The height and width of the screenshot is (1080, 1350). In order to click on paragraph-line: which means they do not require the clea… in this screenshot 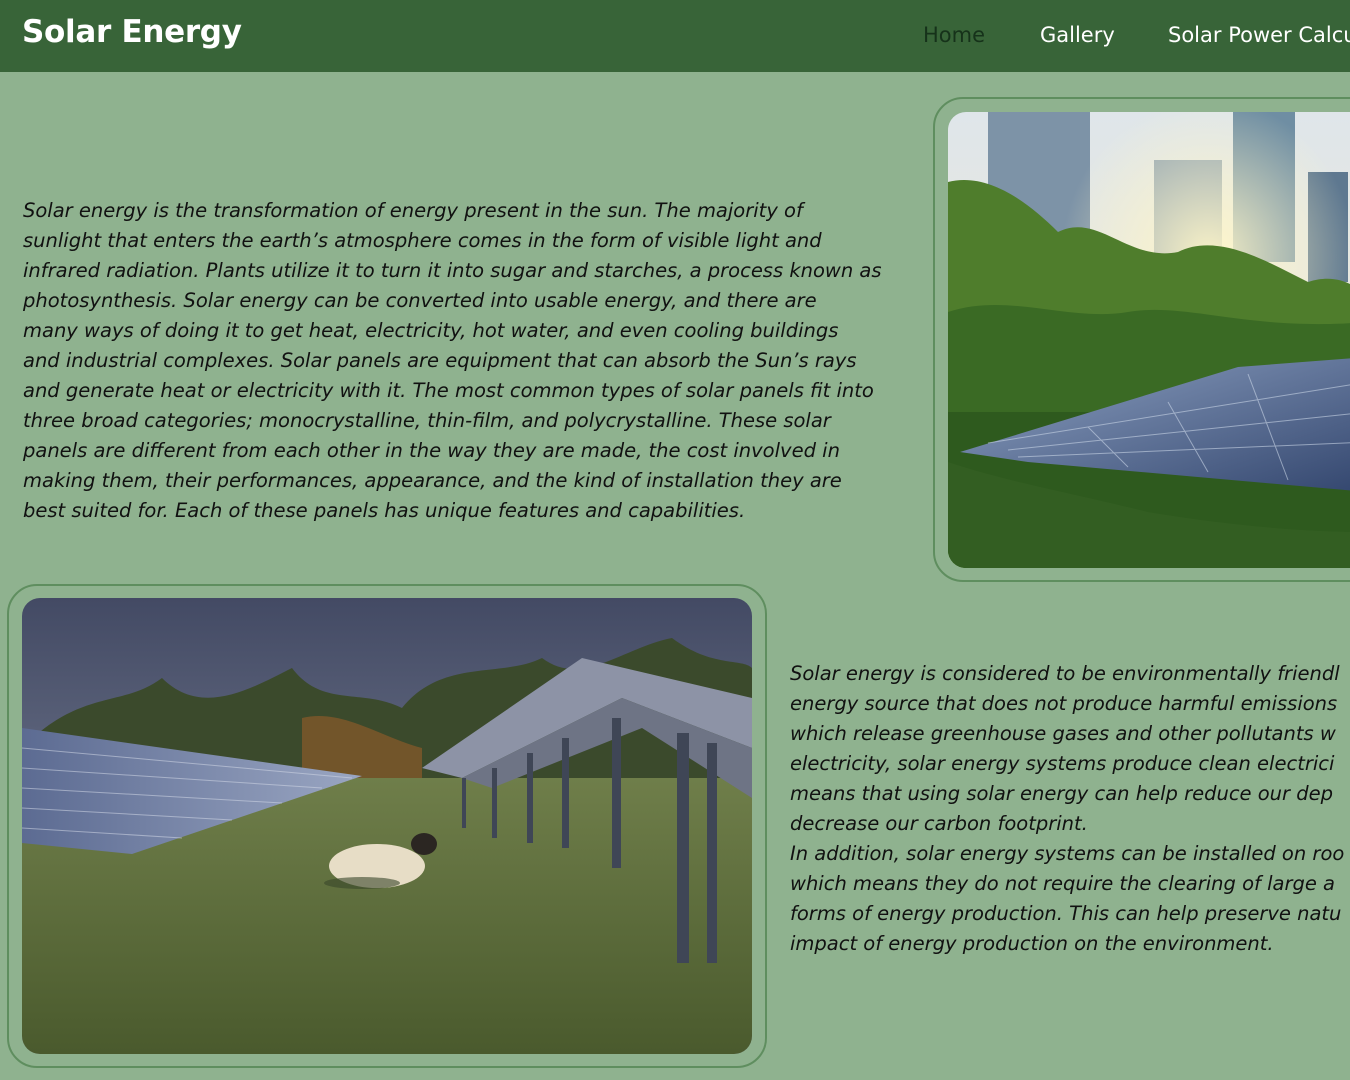, I will do `click(1062, 883)`.